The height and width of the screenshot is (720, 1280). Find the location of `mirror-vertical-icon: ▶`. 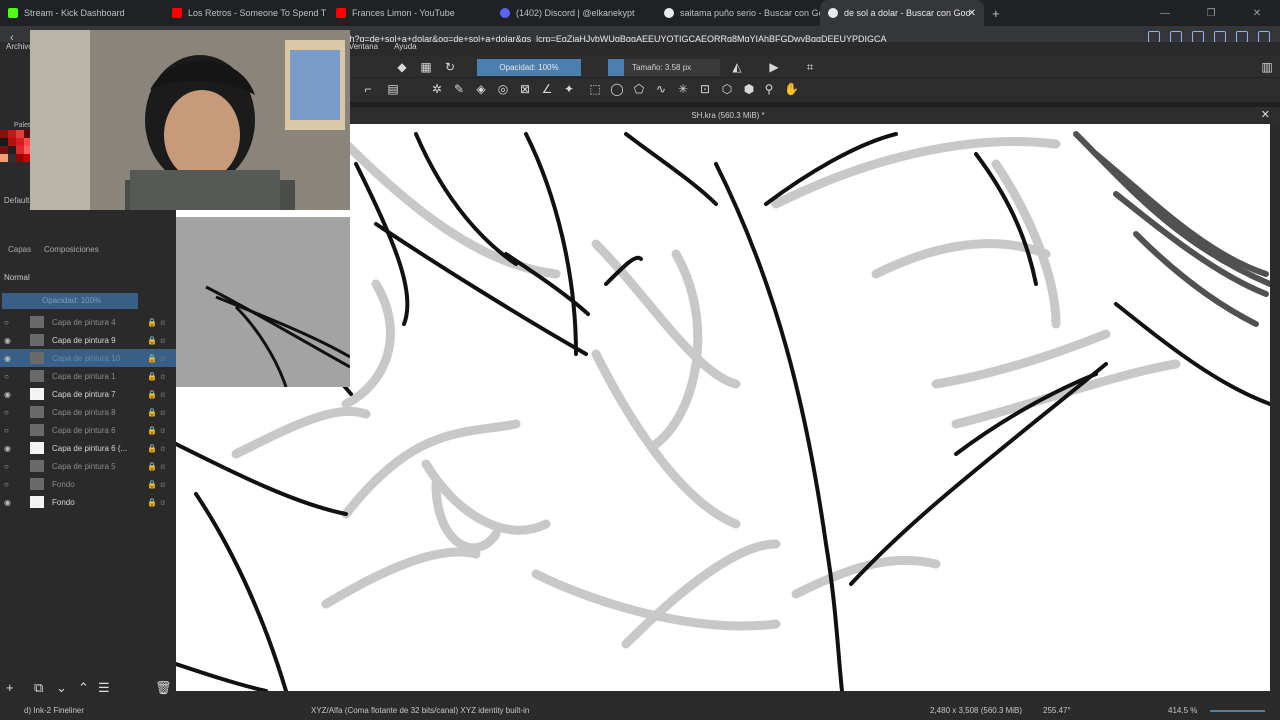

mirror-vertical-icon: ▶ is located at coordinates (774, 67).